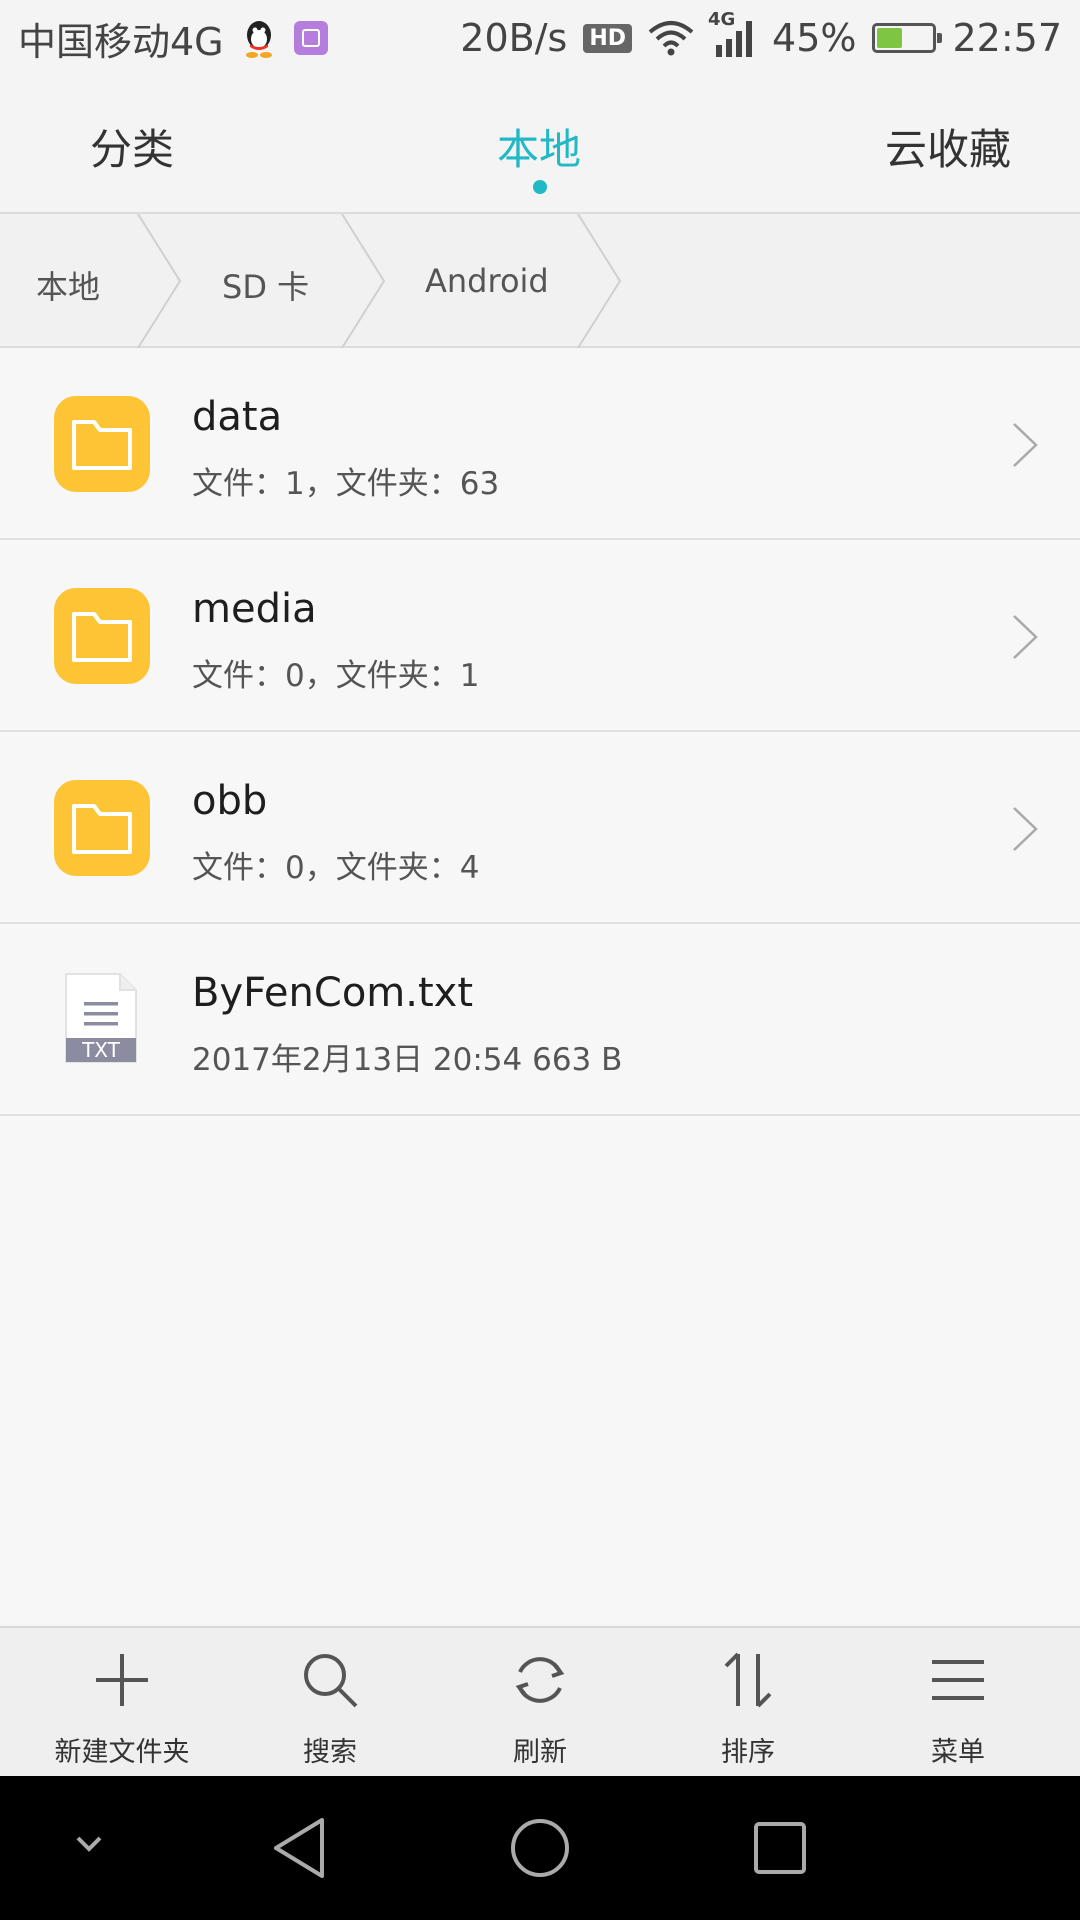  I want to click on battery-icon, so click(907, 38).